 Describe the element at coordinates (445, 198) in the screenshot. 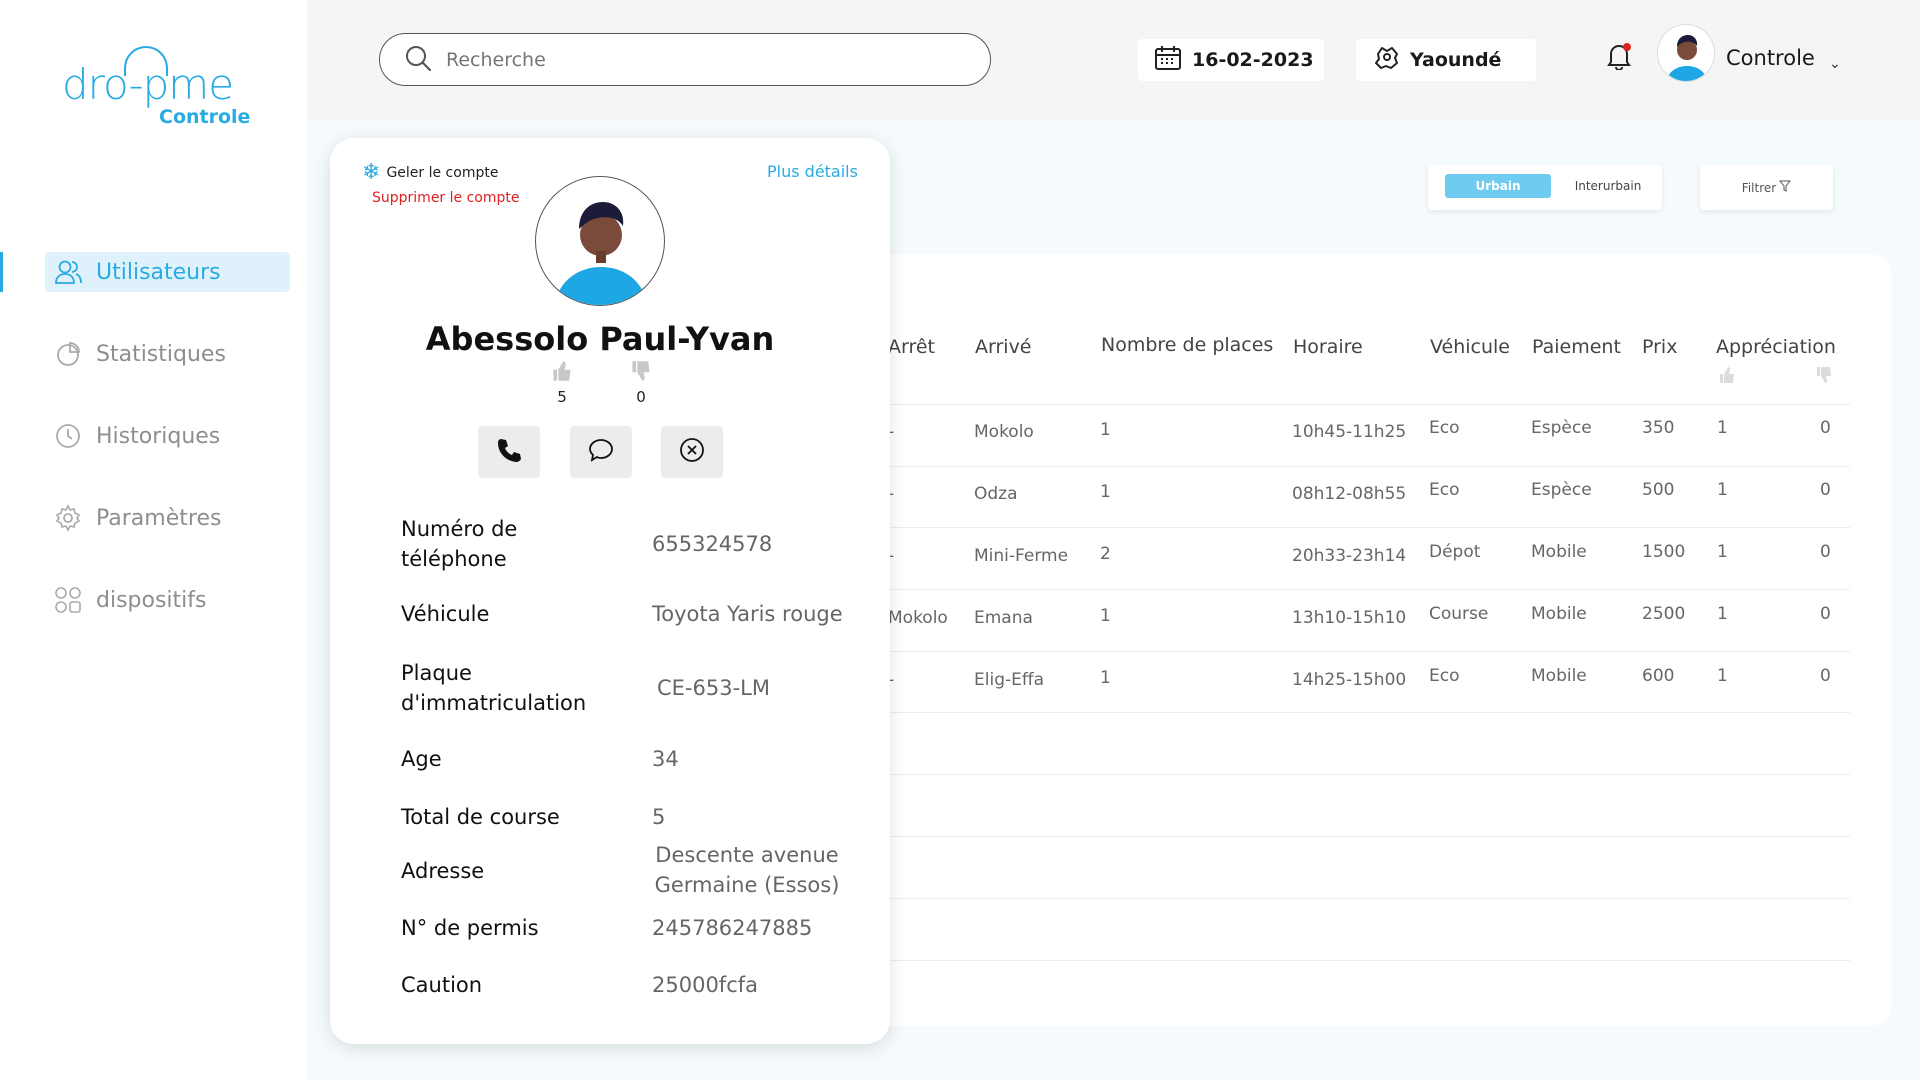

I see `delete-account-link: Supprimer le compte` at that location.